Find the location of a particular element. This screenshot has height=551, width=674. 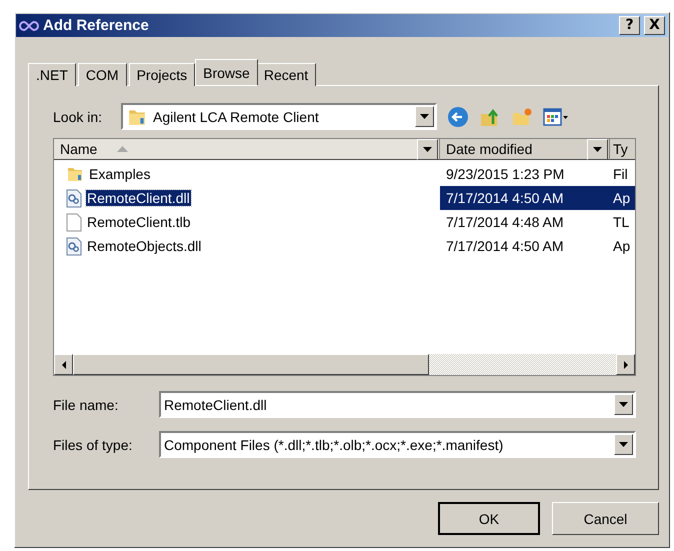

file-name: RemoteClient.dll is located at coordinates (138, 198).